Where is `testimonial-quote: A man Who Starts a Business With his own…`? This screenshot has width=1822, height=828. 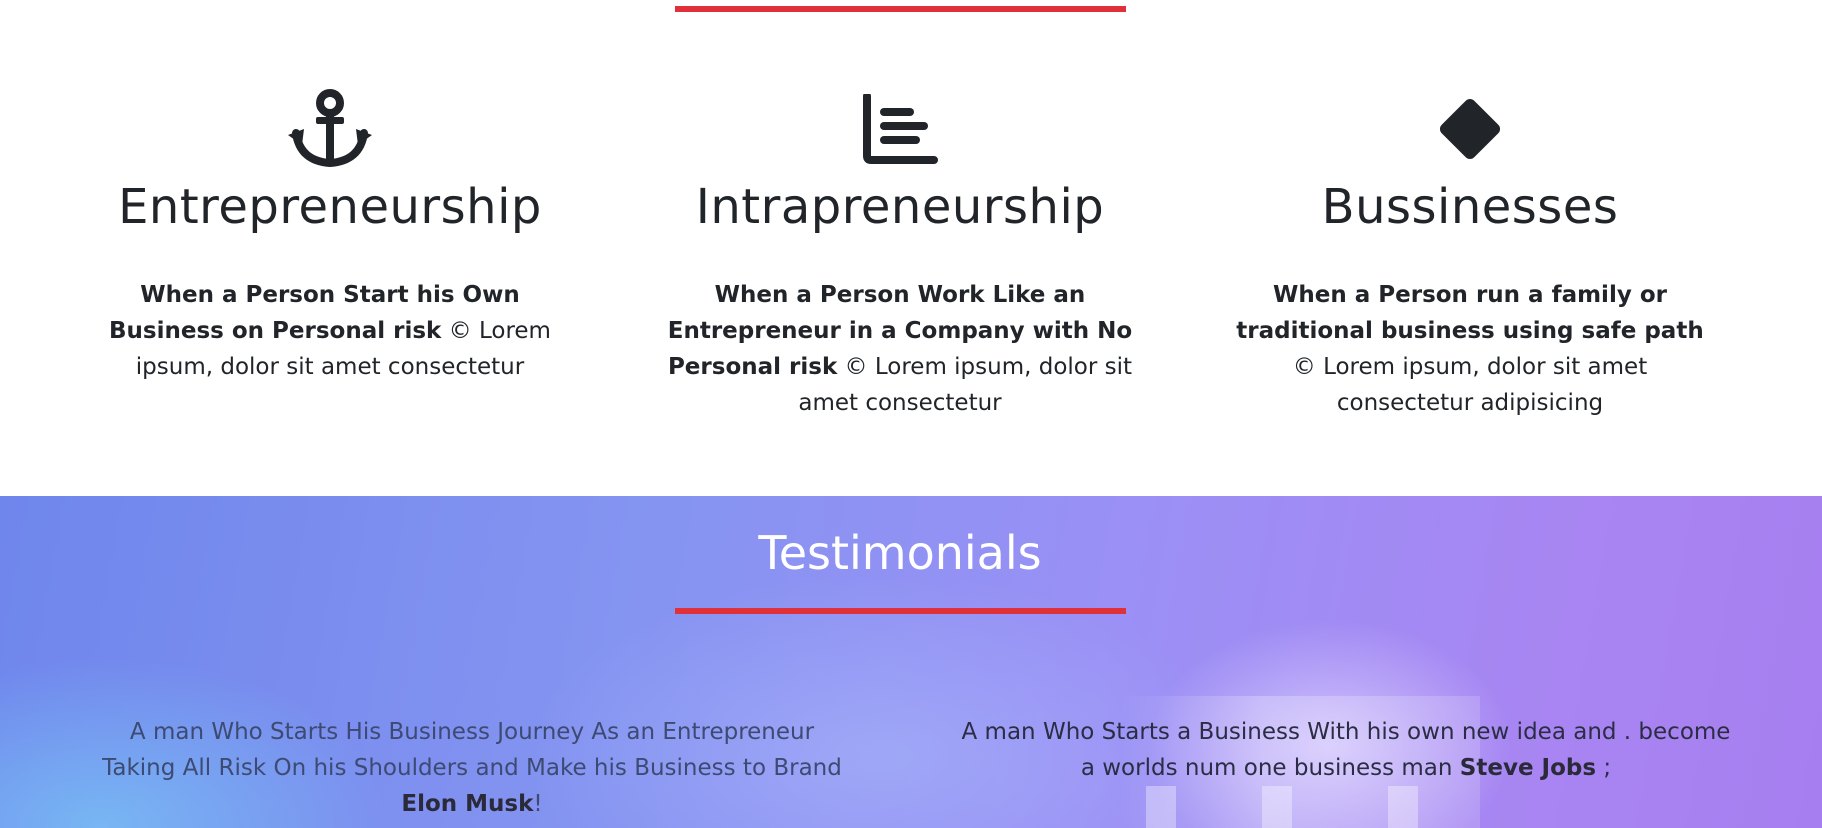 testimonial-quote: A man Who Starts a Business With his own… is located at coordinates (1346, 750).